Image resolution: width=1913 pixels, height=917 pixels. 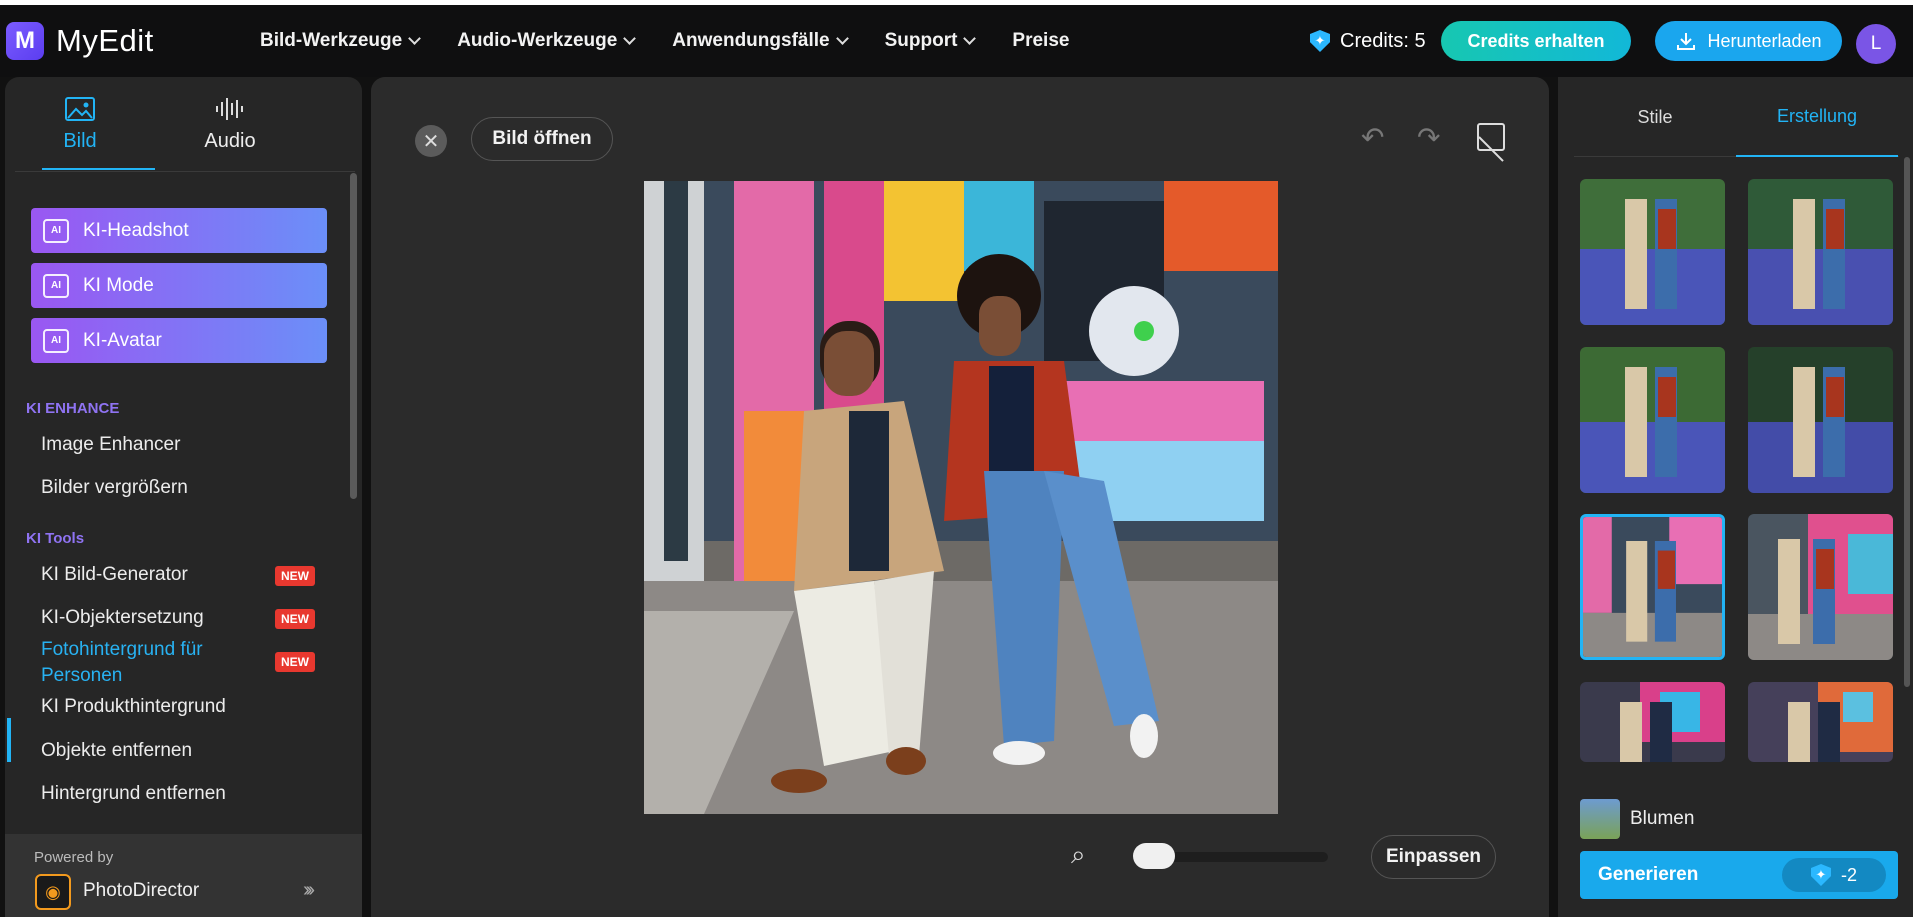 I want to click on myedit-logo-icon: M, so click(x=25, y=41).